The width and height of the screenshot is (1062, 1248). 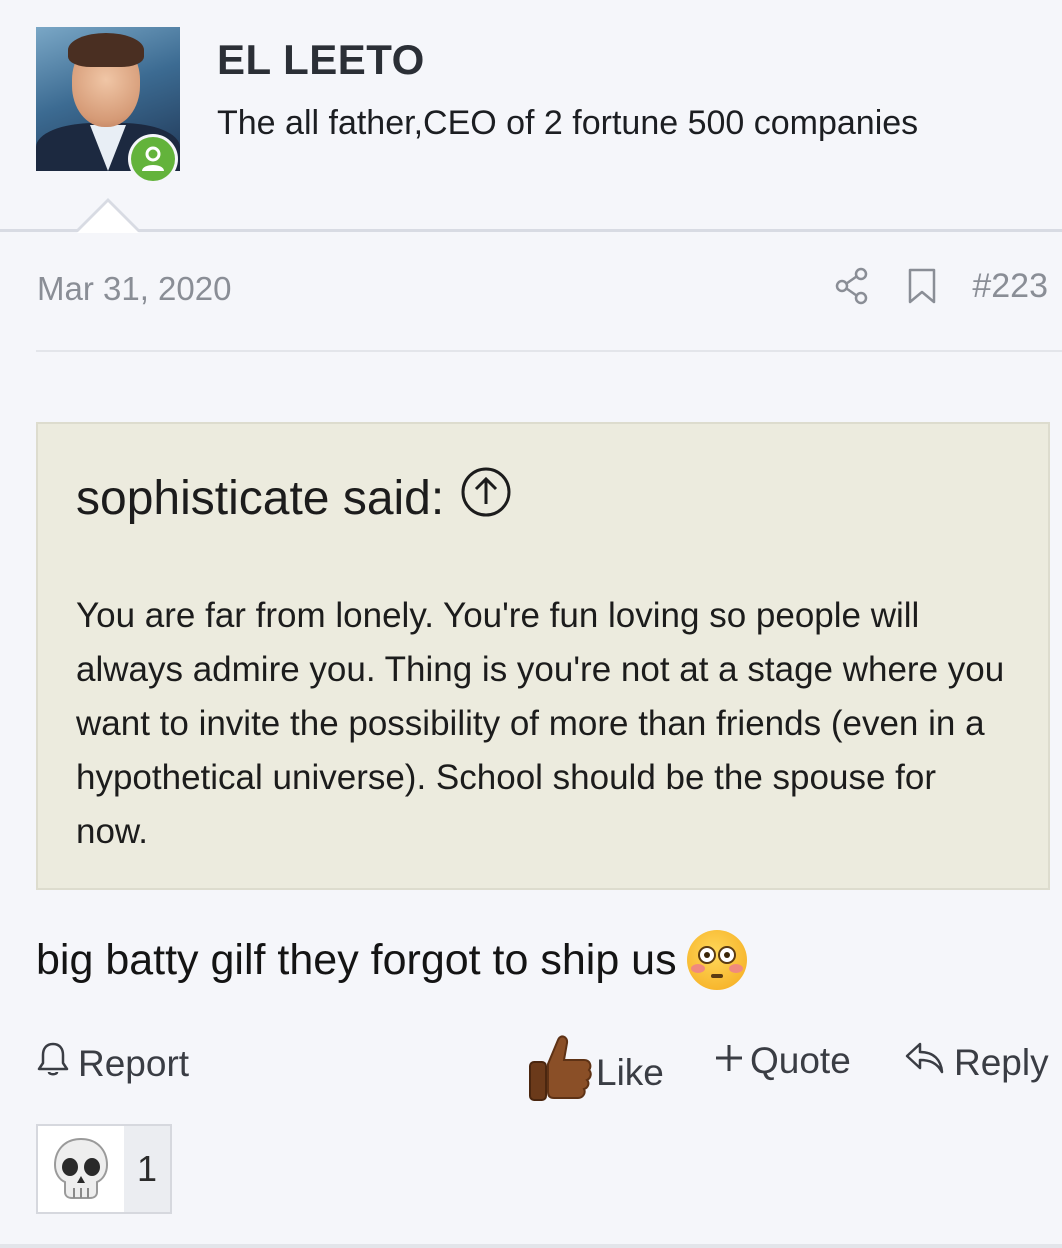 I want to click on quote-label: Quote, so click(x=800, y=1060).